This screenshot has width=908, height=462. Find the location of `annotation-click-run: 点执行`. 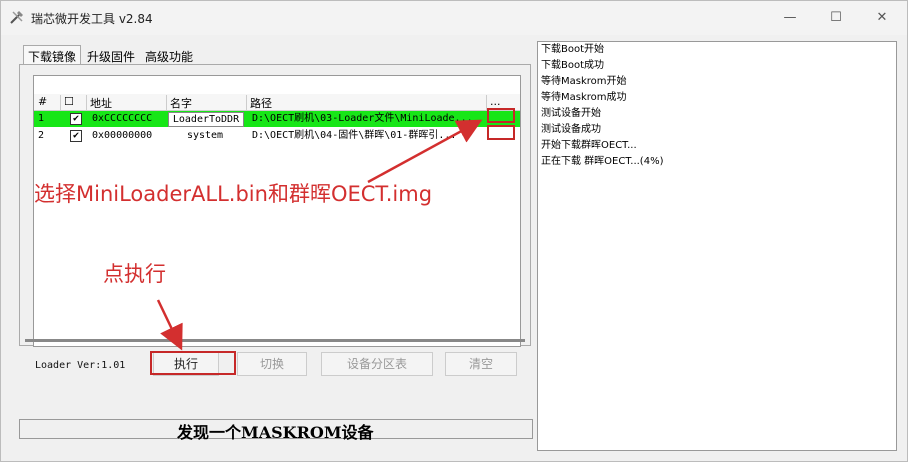

annotation-click-run: 点执行 is located at coordinates (134, 274).